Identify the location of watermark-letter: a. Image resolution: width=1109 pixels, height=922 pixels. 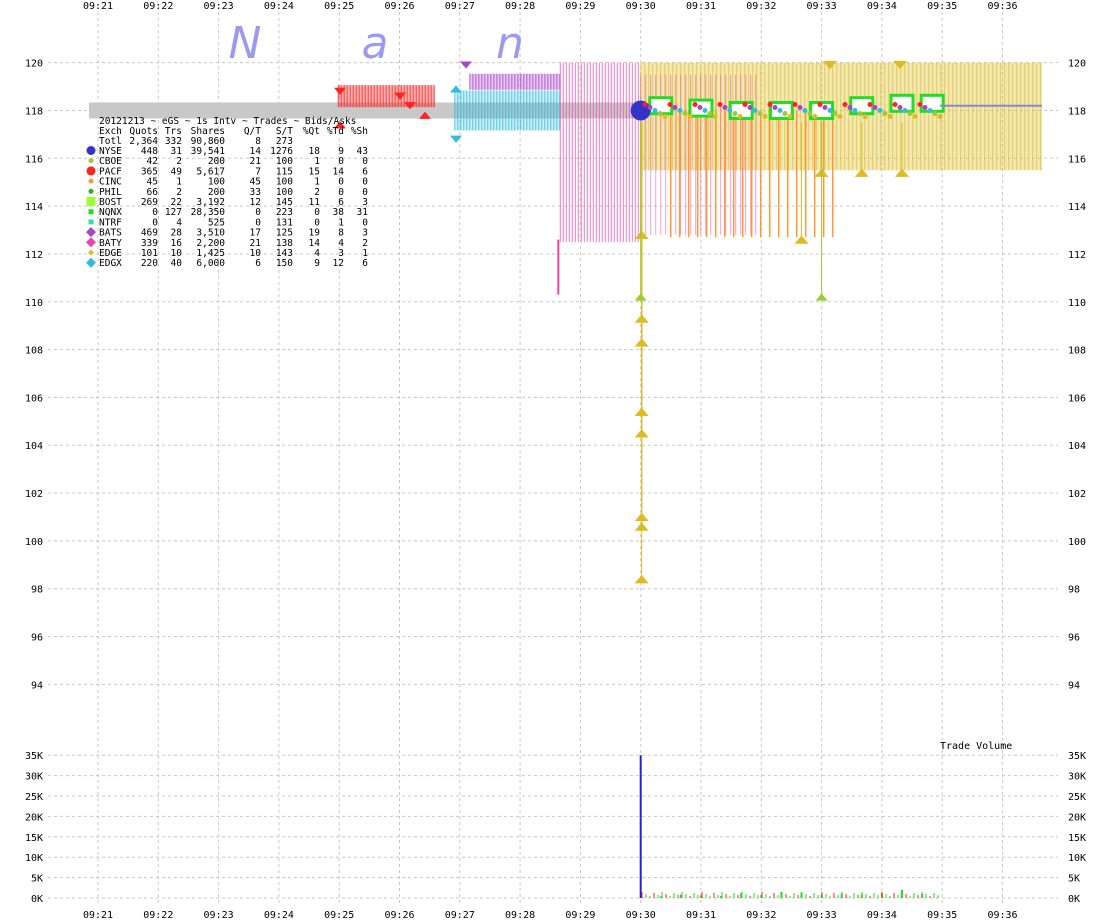
(375, 43).